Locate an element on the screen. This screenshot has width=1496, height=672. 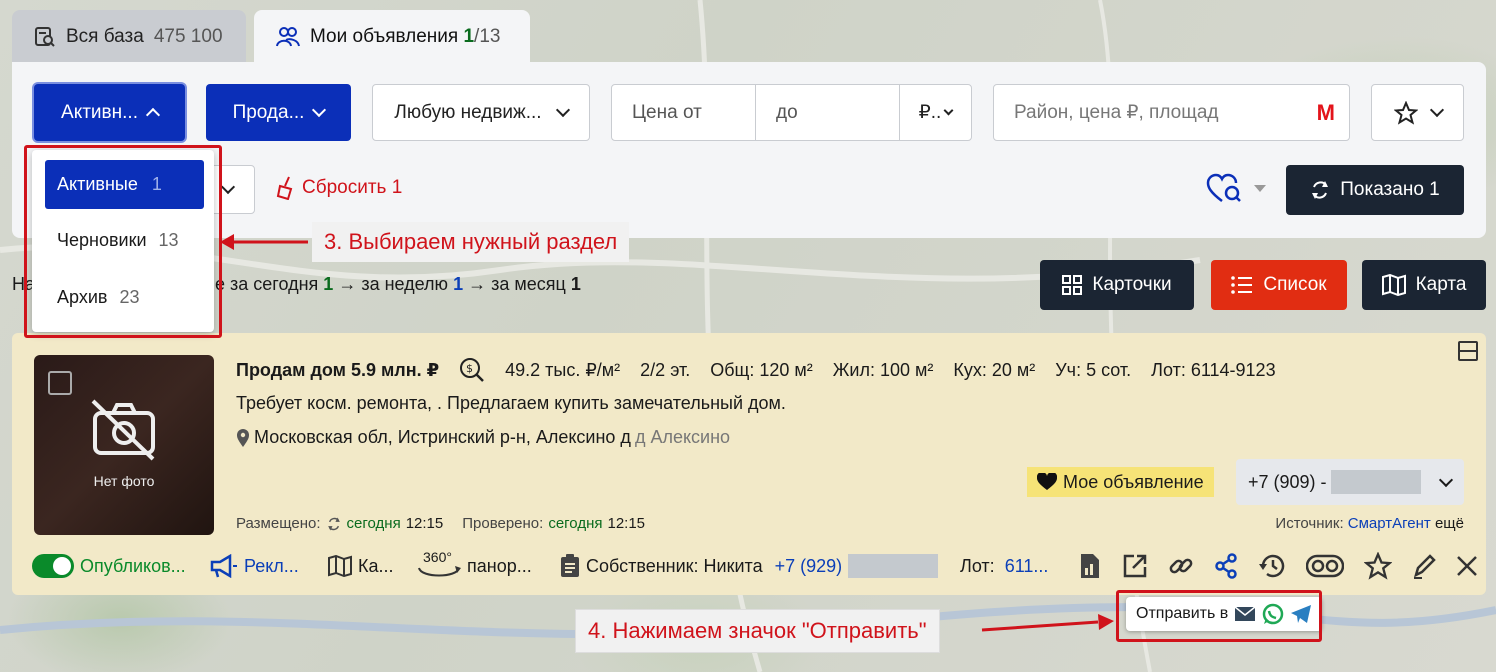
chevron-up-icon is located at coordinates (153, 115).